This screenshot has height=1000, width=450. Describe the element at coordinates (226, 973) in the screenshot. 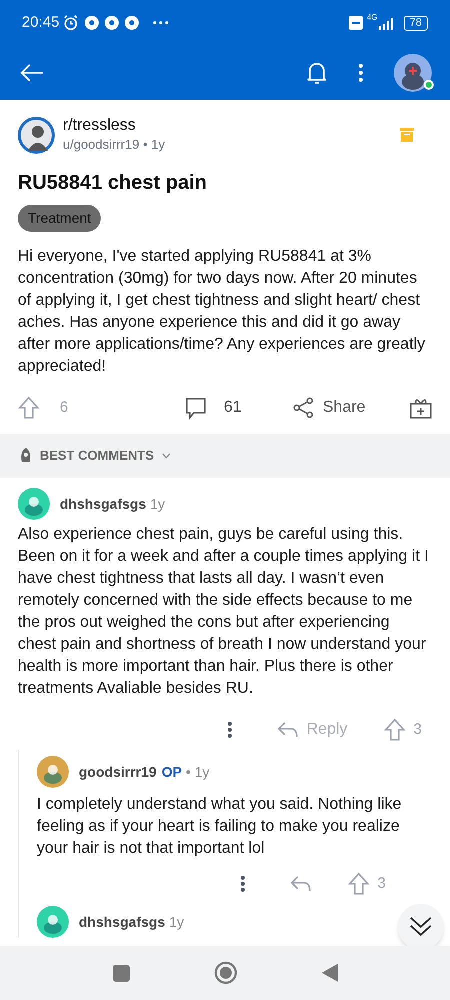

I see `home-icon` at that location.